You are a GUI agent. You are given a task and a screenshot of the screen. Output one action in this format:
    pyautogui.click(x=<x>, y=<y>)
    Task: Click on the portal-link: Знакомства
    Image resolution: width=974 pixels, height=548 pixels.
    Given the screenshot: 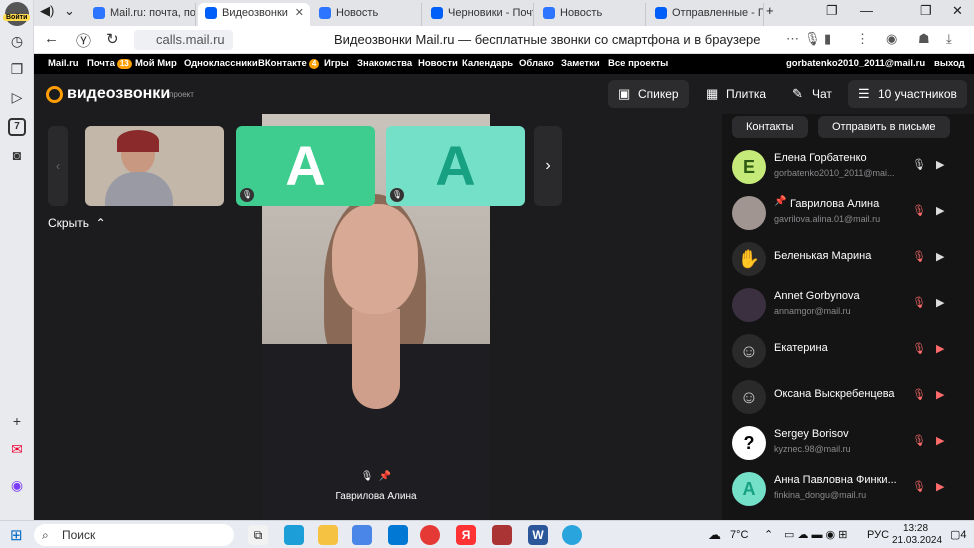 What is the action you would take?
    pyautogui.click(x=384, y=63)
    